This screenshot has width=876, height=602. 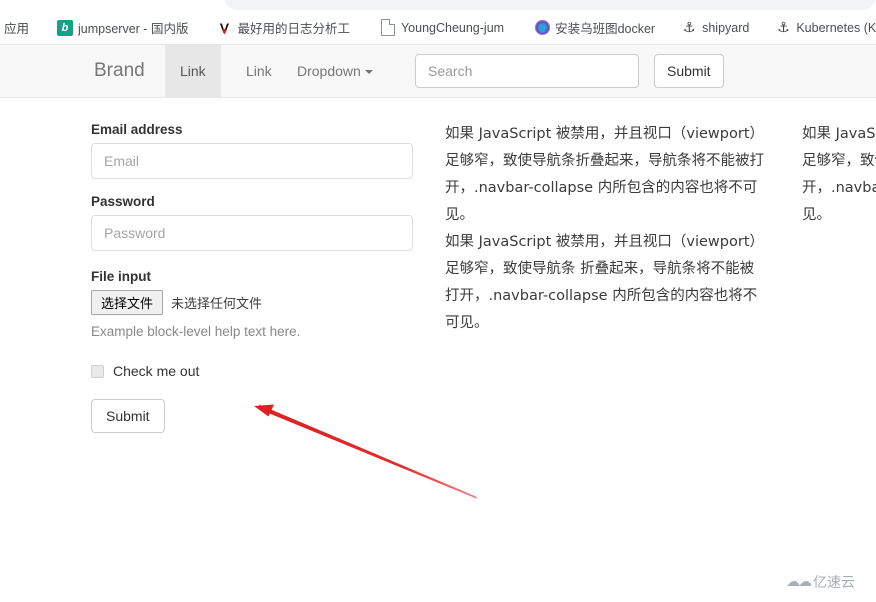 What do you see at coordinates (605, 29) in the screenshot?
I see `bookmark-label: 安装乌班图docker` at bounding box center [605, 29].